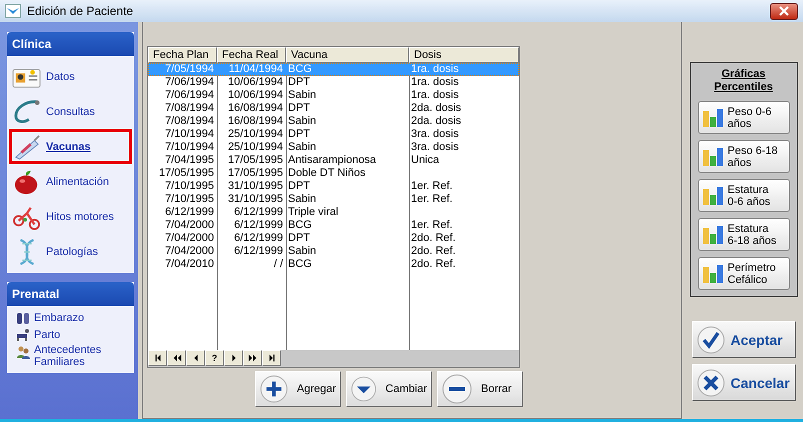  What do you see at coordinates (744, 382) in the screenshot?
I see `dialog-button: Cancelar` at bounding box center [744, 382].